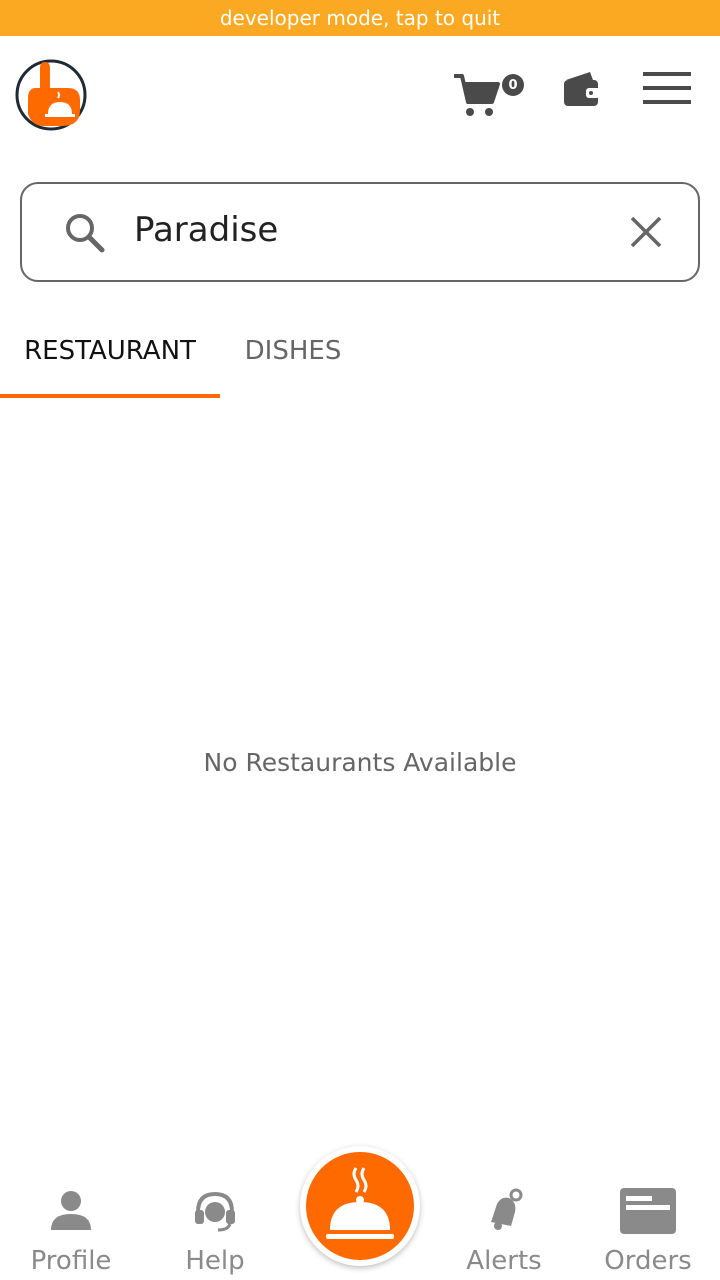  What do you see at coordinates (85, 233) in the screenshot?
I see `search-icon` at bounding box center [85, 233].